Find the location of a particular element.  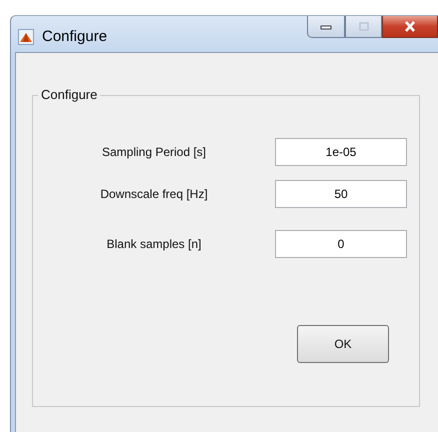

window-title: Configure is located at coordinates (75, 36).